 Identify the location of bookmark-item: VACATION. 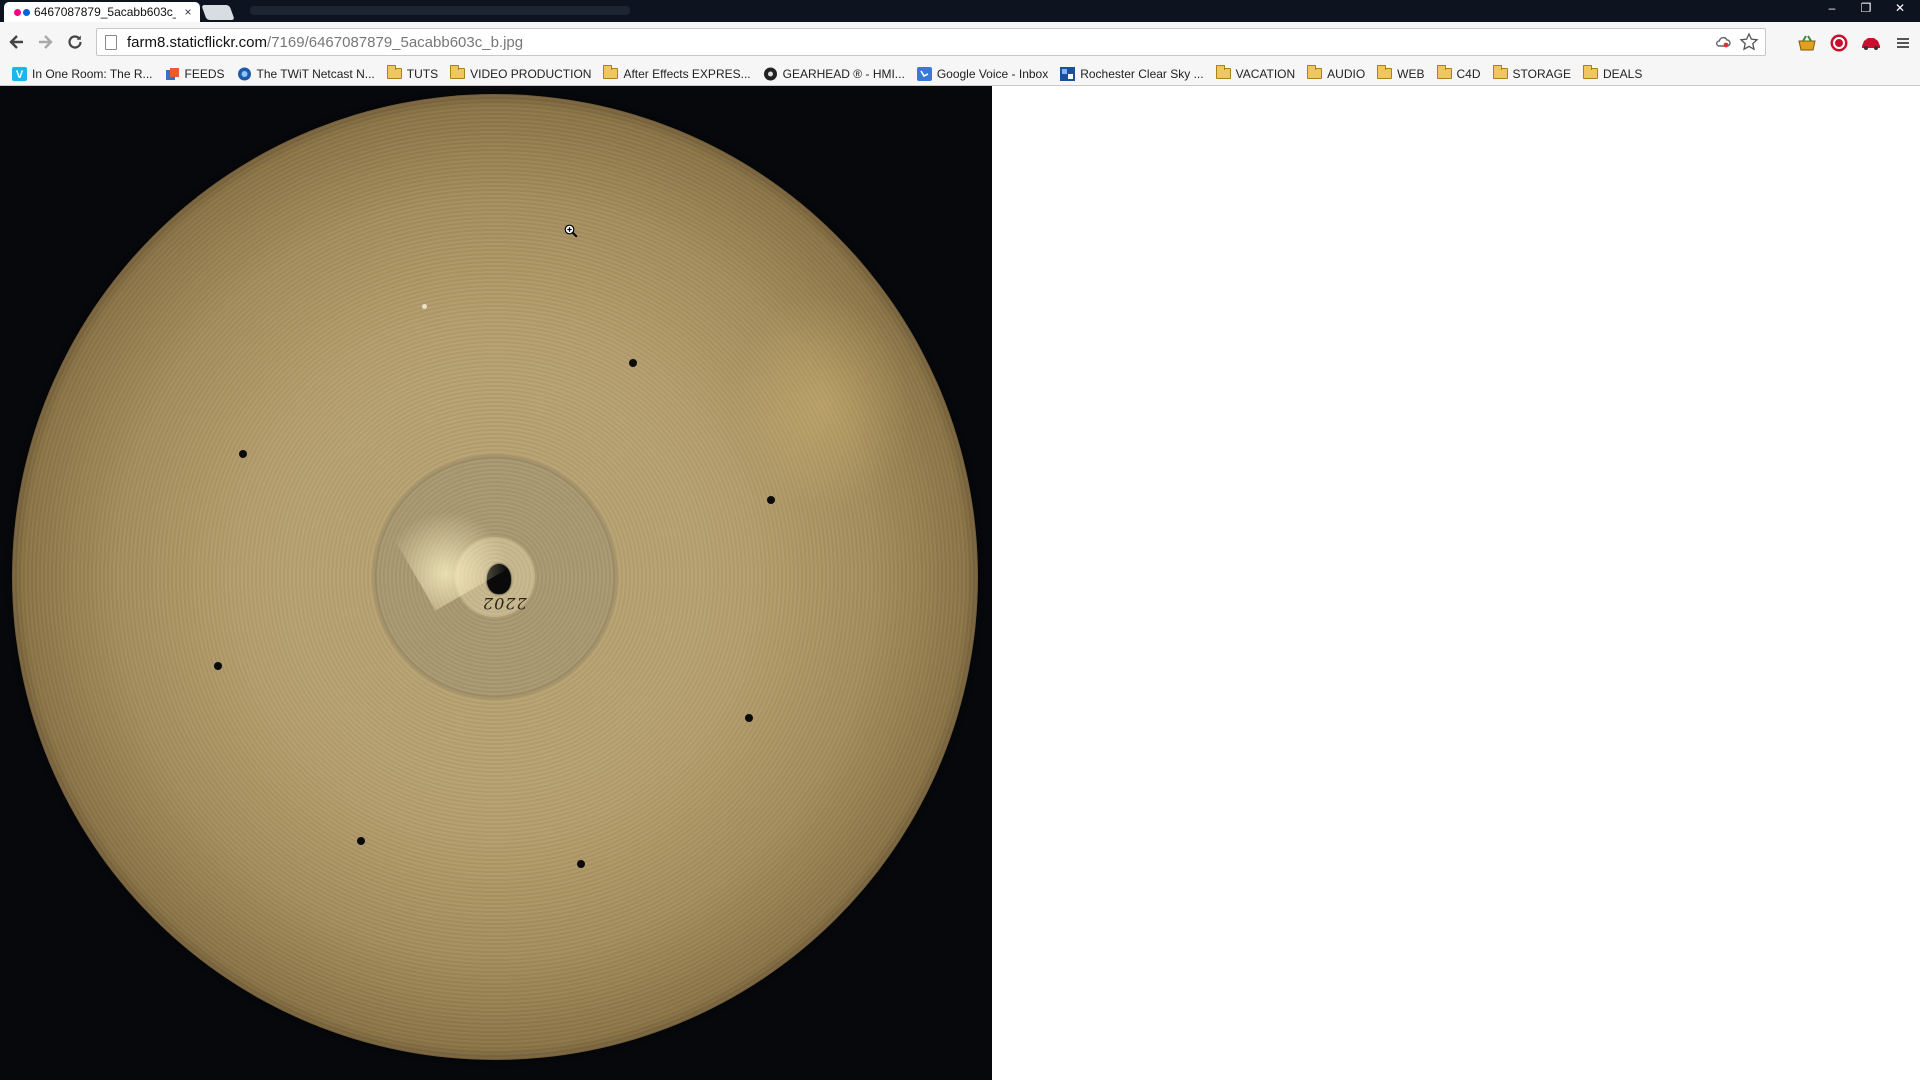
(1256, 74).